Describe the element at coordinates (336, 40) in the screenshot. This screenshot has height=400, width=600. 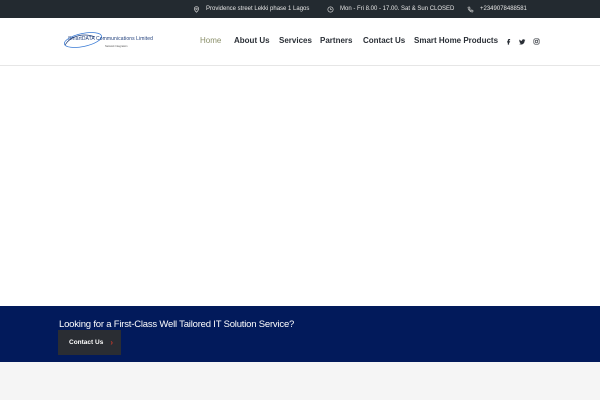
I see `nav-item-partners: Partners` at that location.